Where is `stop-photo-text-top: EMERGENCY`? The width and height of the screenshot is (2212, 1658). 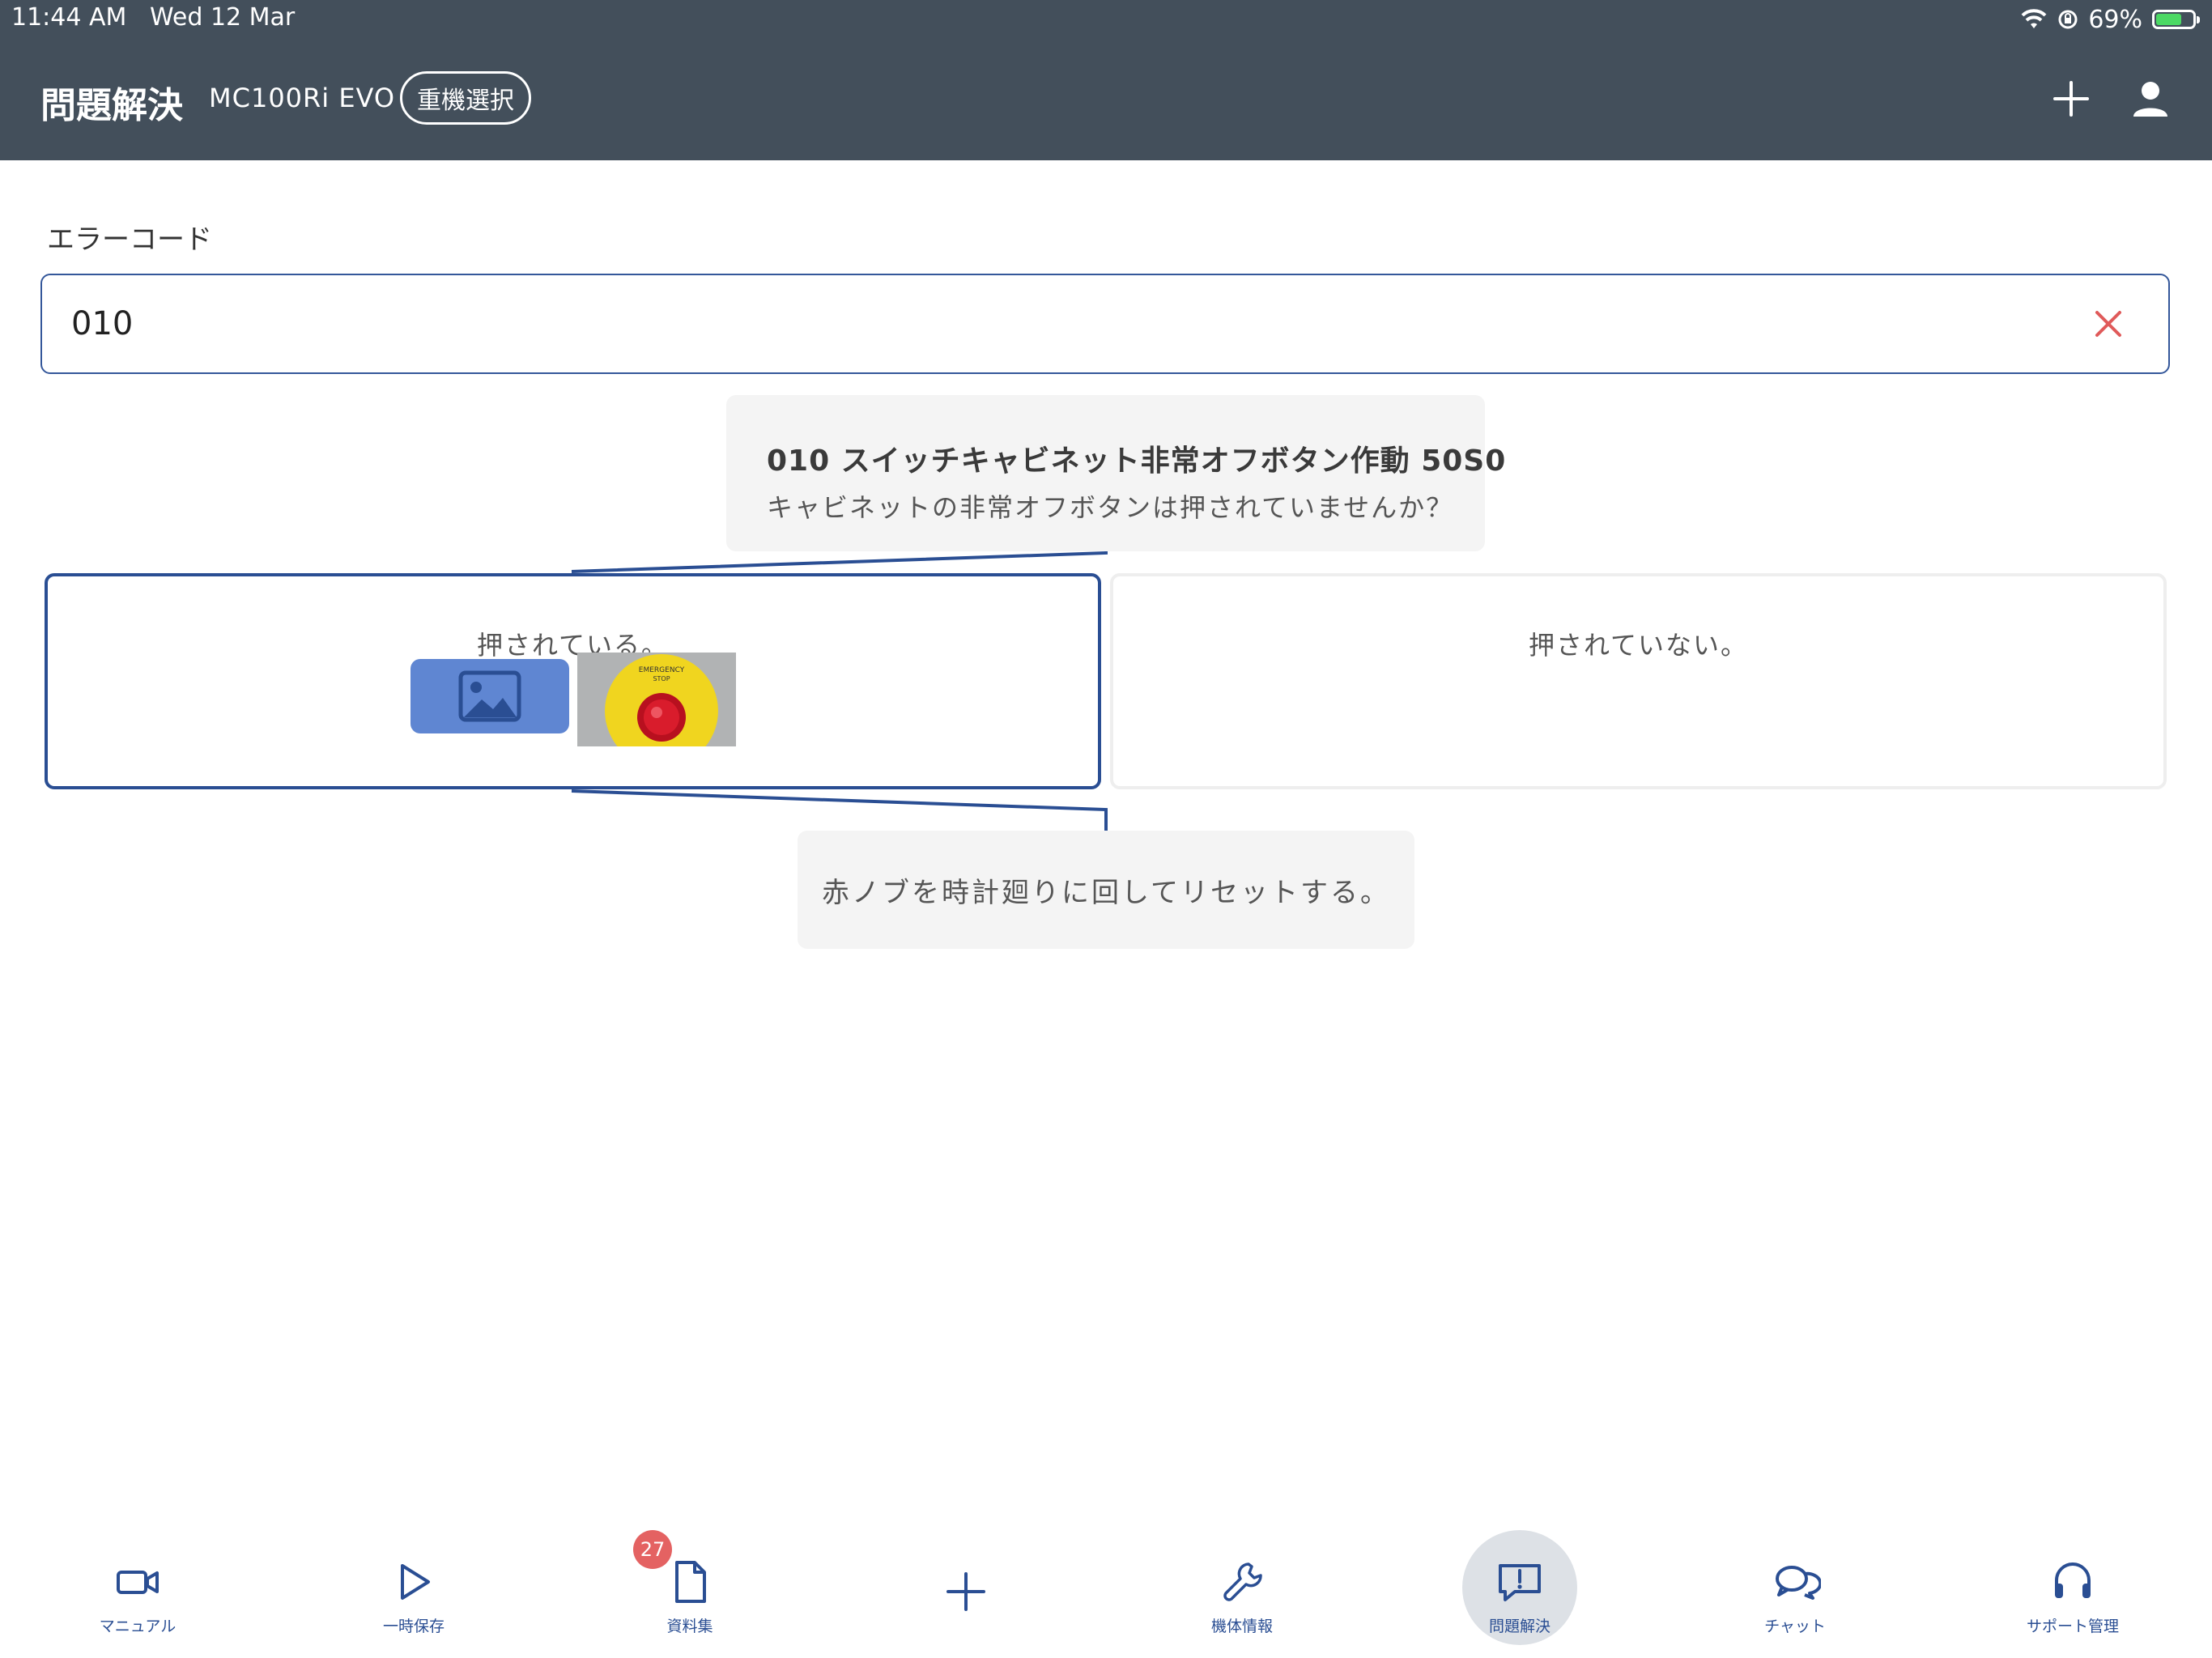
stop-photo-text-top: EMERGENCY is located at coordinates (662, 670).